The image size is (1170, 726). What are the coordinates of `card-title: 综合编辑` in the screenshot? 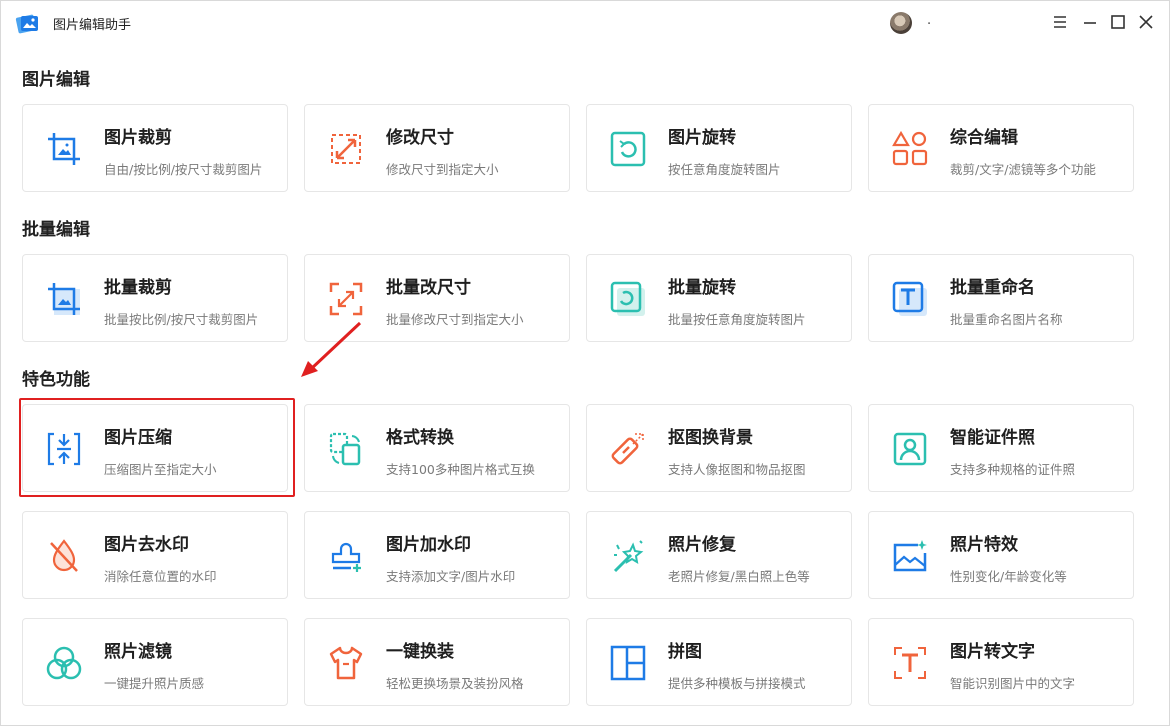 It's located at (984, 138).